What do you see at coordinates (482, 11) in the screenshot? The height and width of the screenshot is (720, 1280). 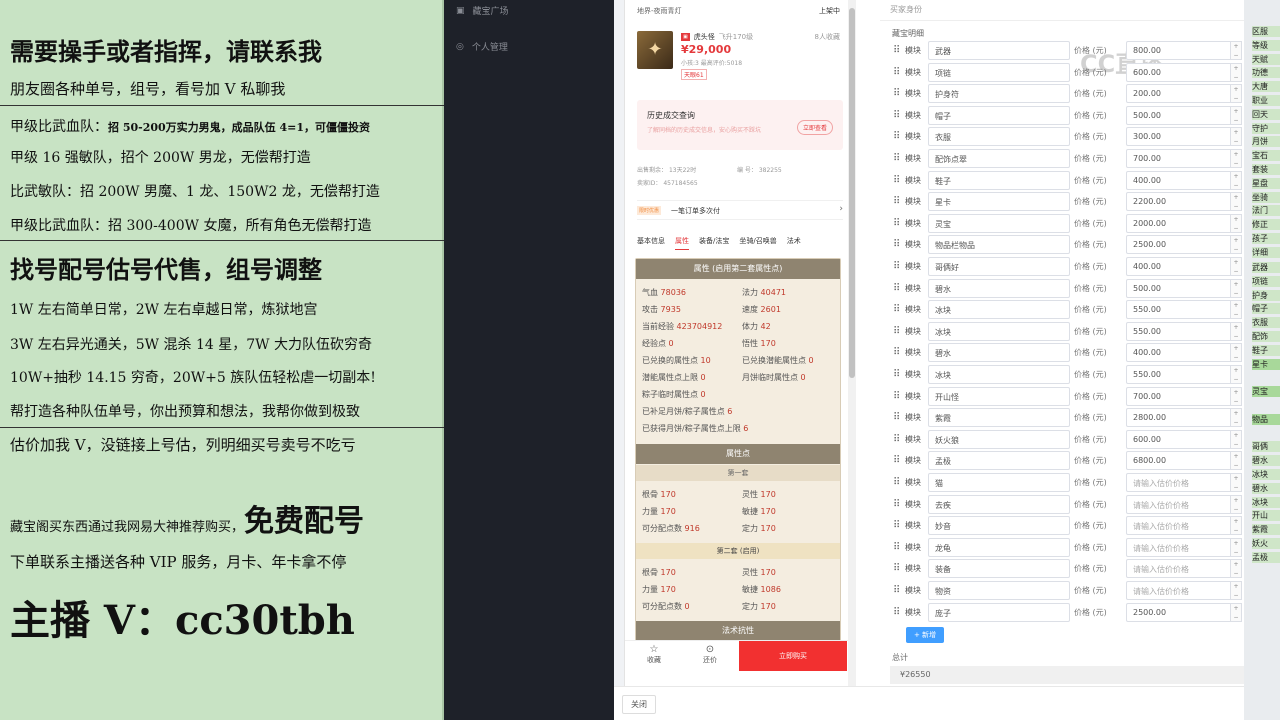 I see `nav-item-plaza: ▣ 藏宝广场` at bounding box center [482, 11].